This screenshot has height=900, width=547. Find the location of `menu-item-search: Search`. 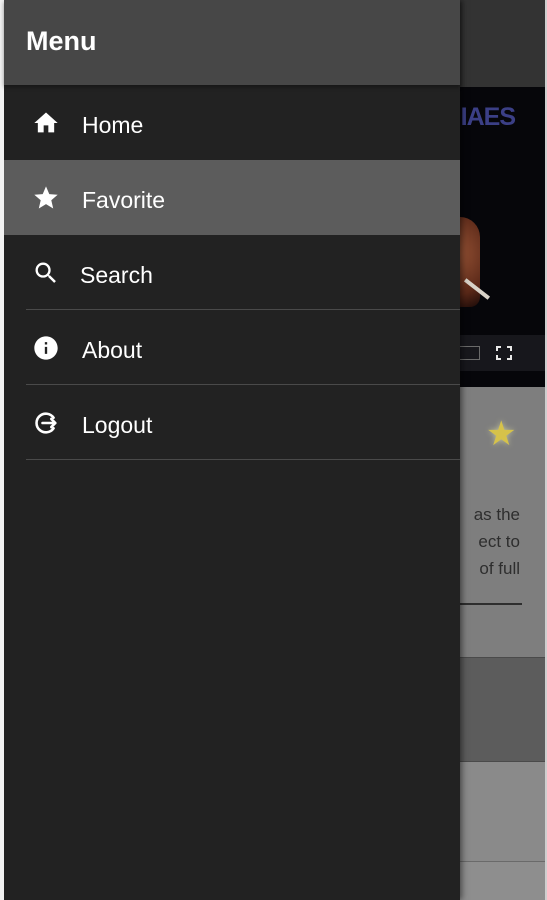

menu-item-search: Search is located at coordinates (232, 272).